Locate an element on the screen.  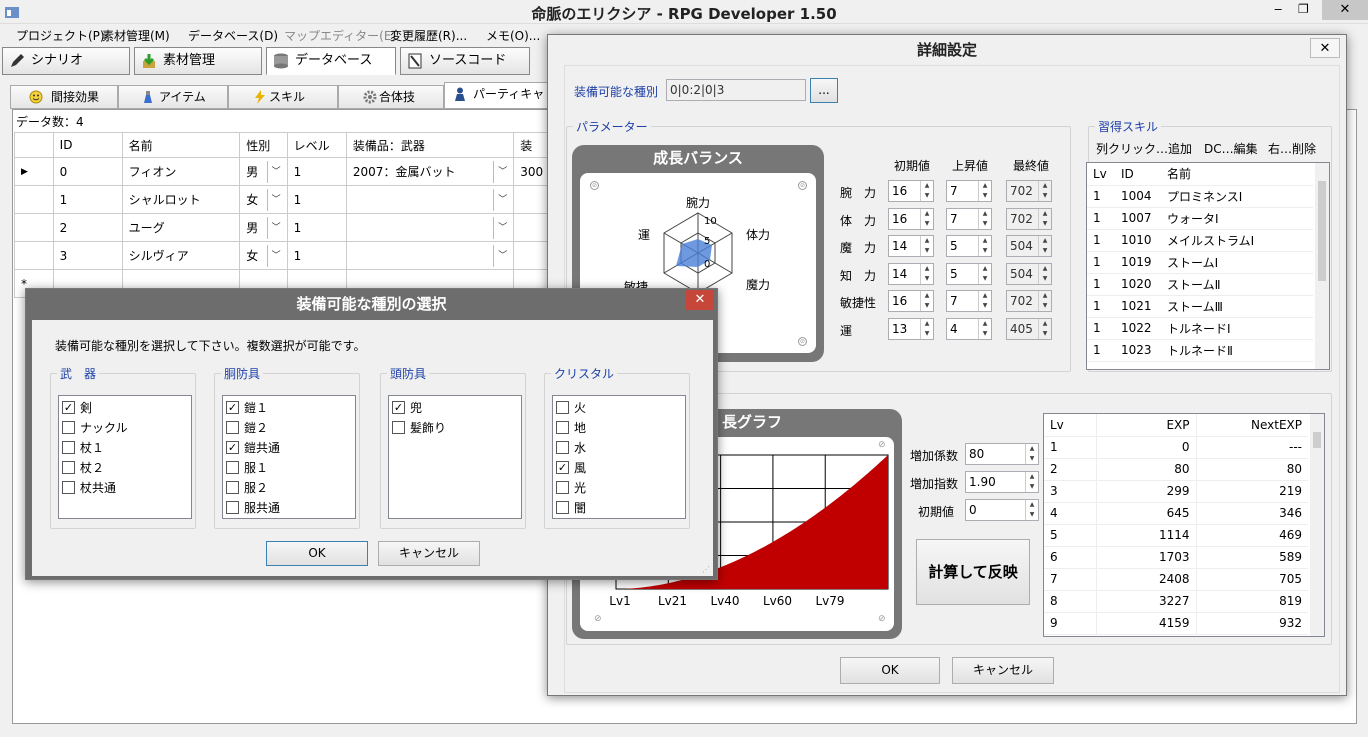
cell-name: シャルロット is located at coordinates (181, 199).